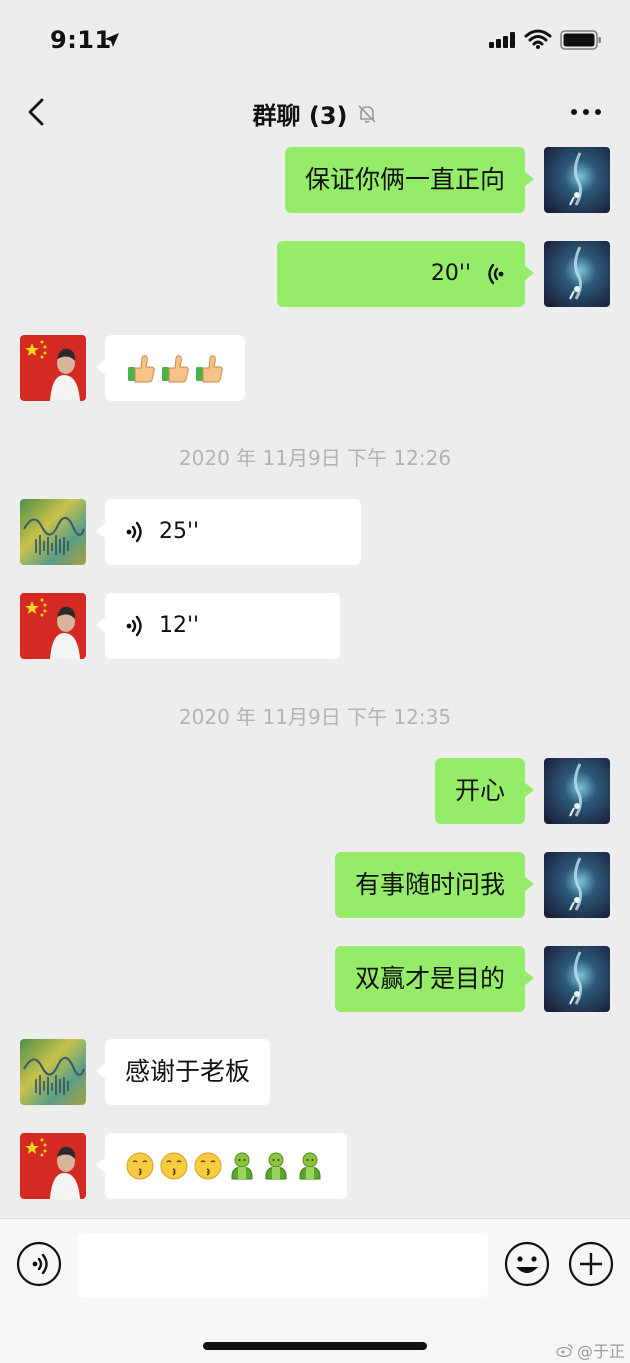  I want to click on message-outgoing: 保证你俩一直正向, so click(315, 180).